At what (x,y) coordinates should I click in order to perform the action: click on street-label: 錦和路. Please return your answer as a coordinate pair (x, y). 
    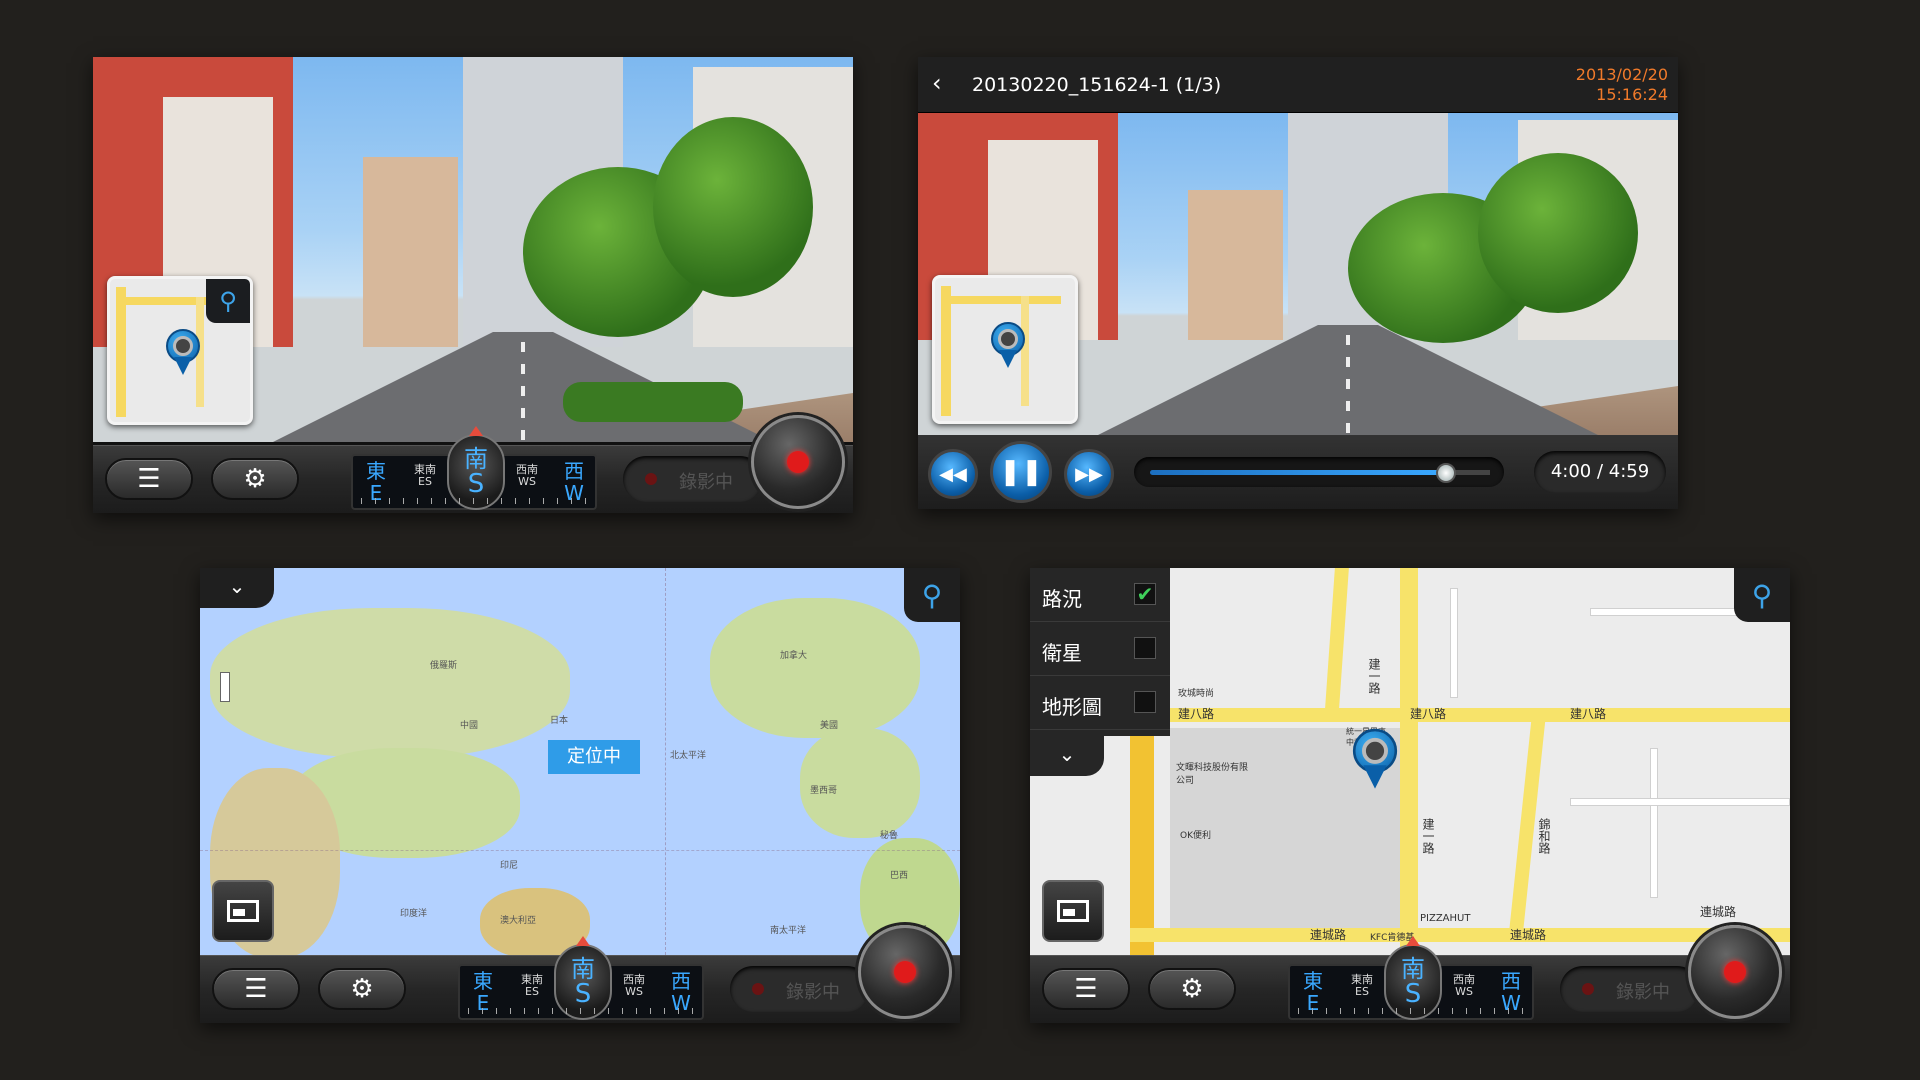
    Looking at the image, I should click on (1544, 836).